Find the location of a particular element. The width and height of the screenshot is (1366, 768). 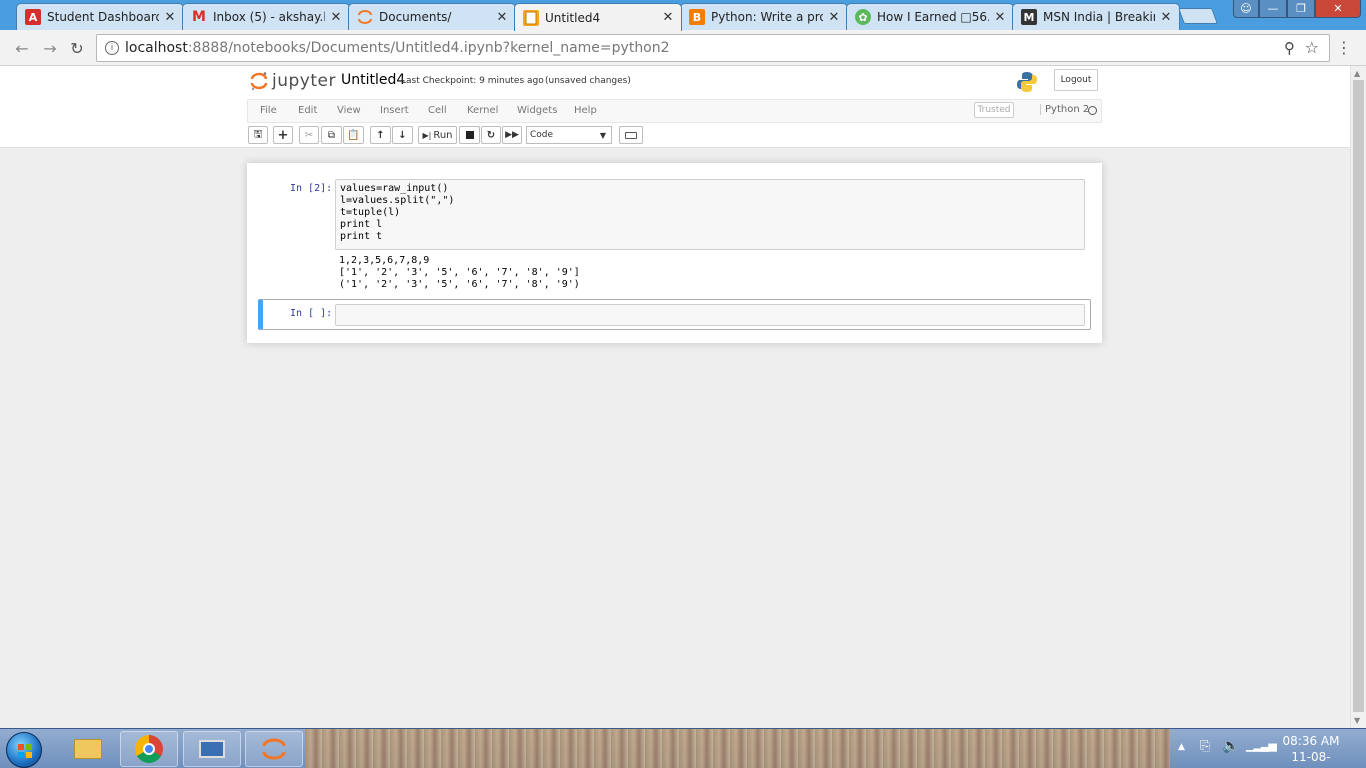

zoom-icon: ⚲ is located at coordinates (1289, 48).